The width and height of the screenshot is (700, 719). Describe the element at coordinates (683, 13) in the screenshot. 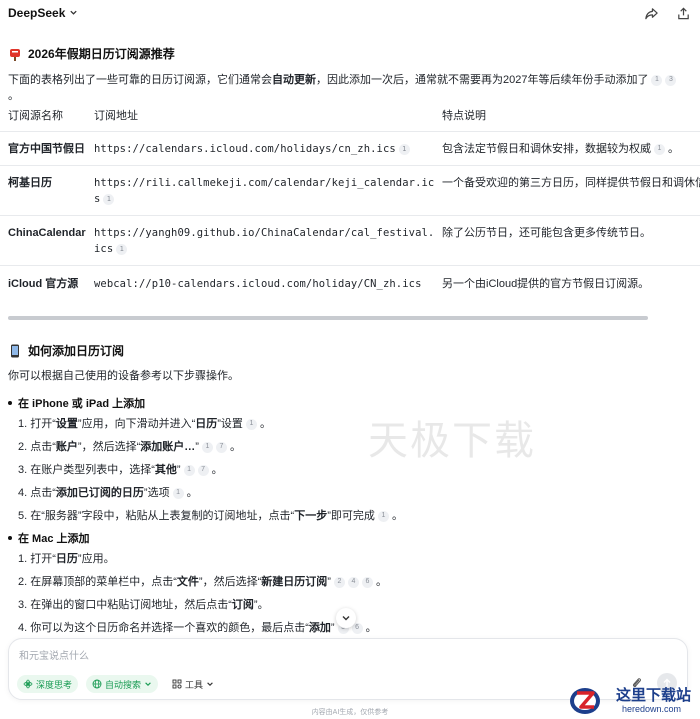

I see `upload-icon` at that location.